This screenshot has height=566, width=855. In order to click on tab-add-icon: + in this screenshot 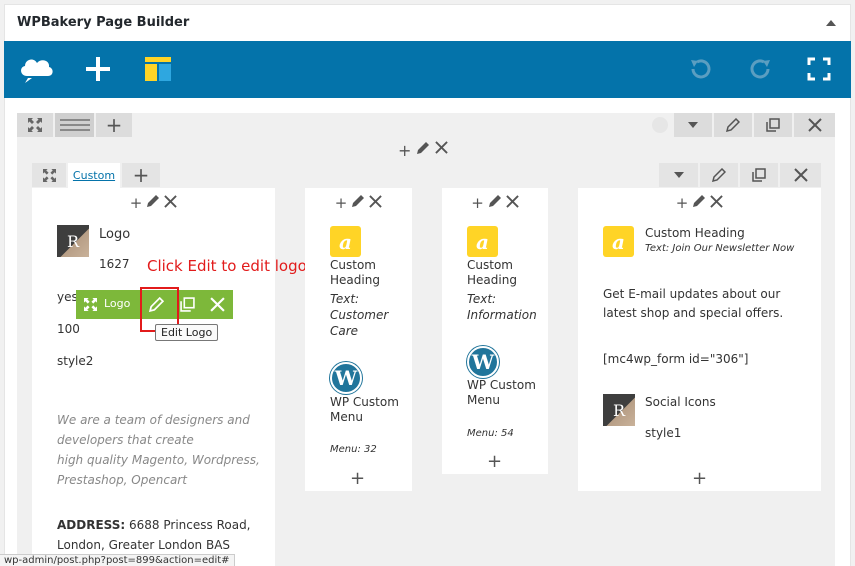, I will do `click(141, 175)`.